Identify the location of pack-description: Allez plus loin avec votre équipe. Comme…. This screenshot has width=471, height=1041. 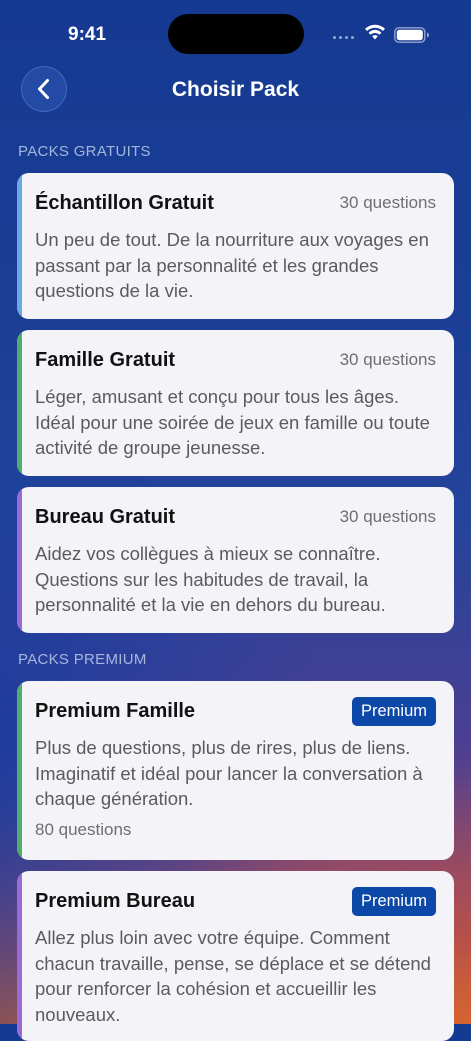
(233, 976).